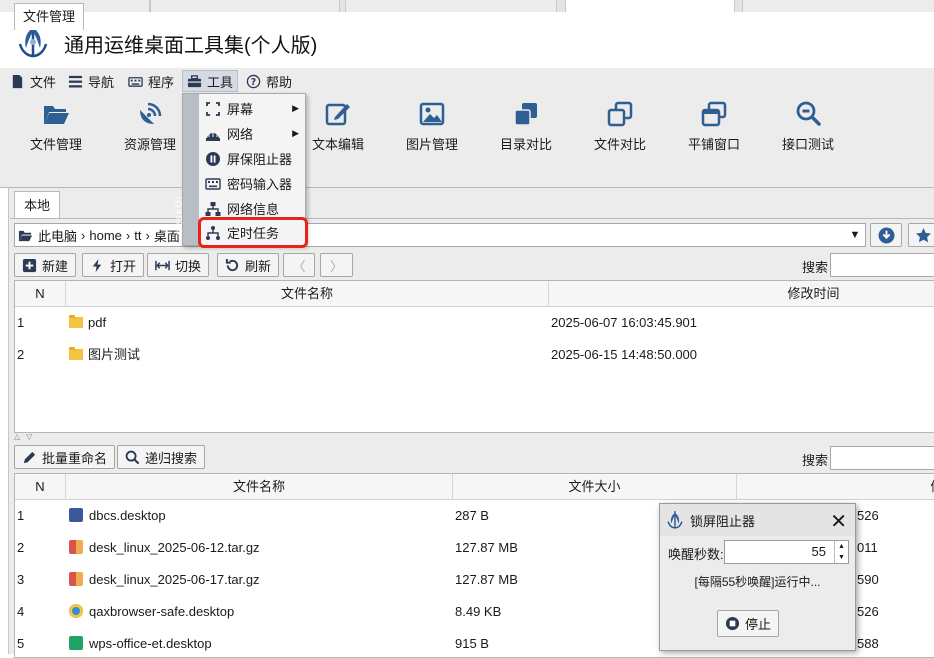  I want to click on menu-item-network: 网络 ▶, so click(253, 133).